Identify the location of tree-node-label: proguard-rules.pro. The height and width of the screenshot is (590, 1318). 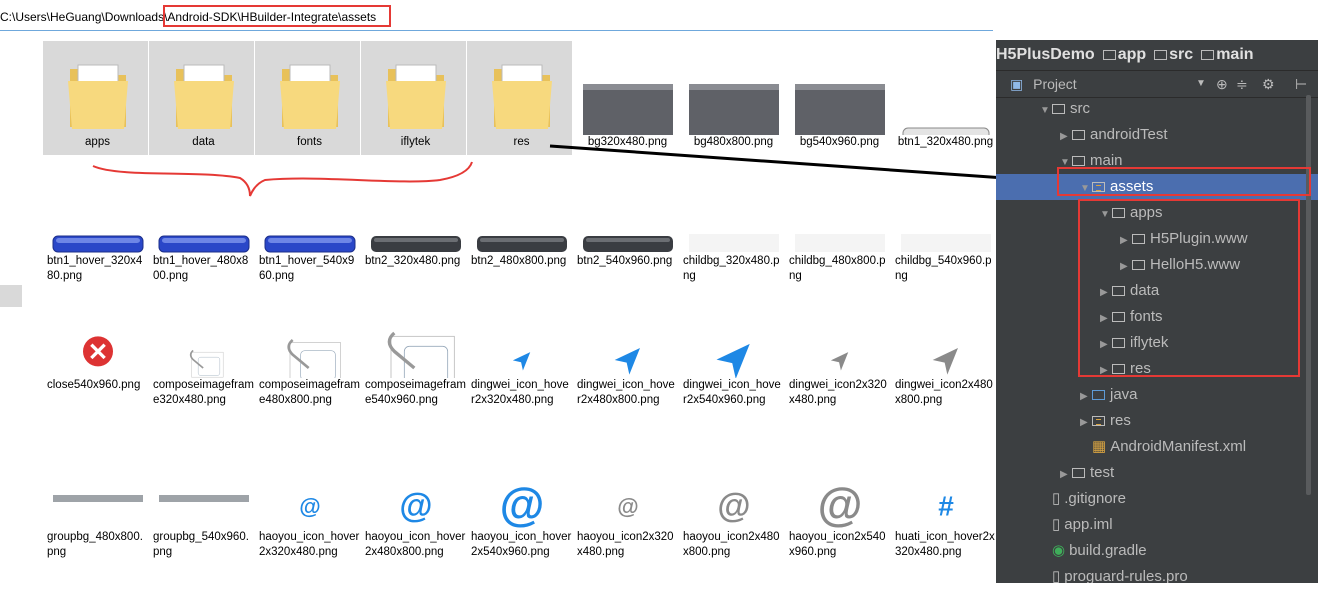
(1126, 575).